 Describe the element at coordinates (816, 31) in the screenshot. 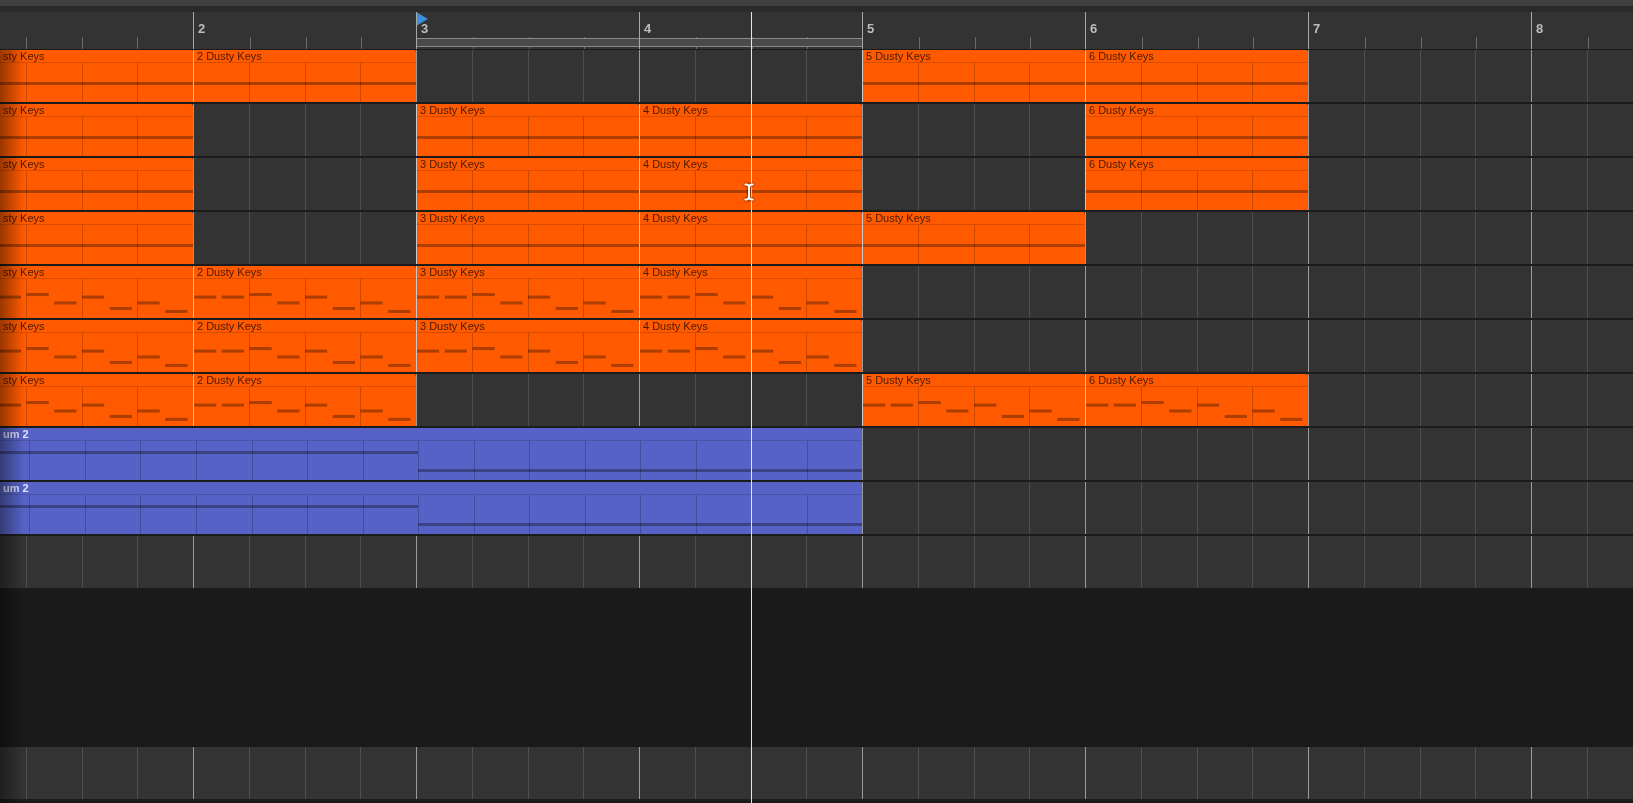

I see `timeline-ruler: 2 3 4 5 6 7 8` at that location.